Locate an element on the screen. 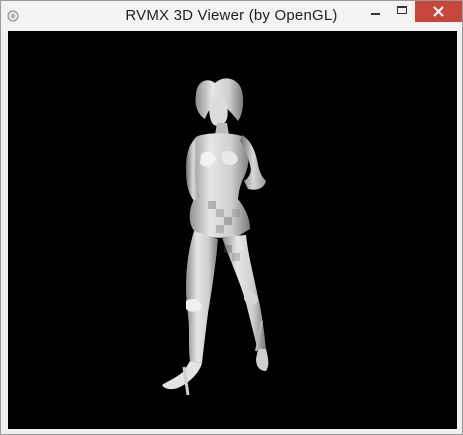  maximize-icon is located at coordinates (402, 10).